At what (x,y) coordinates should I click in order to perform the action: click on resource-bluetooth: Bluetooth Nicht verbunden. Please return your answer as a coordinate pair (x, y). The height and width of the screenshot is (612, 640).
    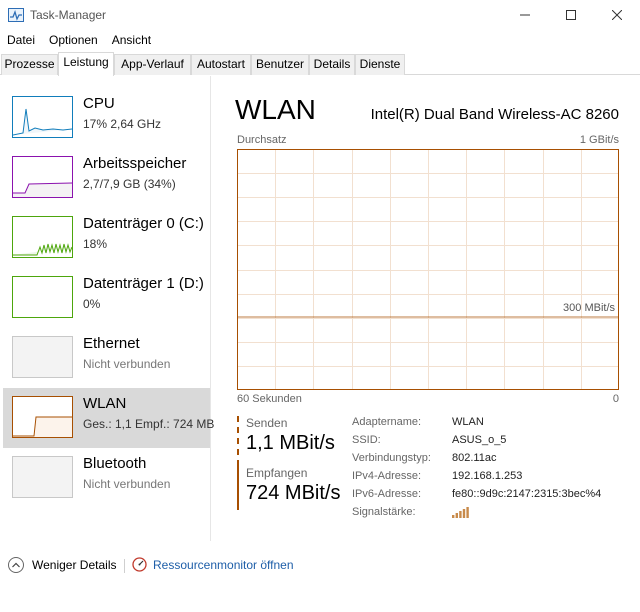
    Looking at the image, I should click on (106, 478).